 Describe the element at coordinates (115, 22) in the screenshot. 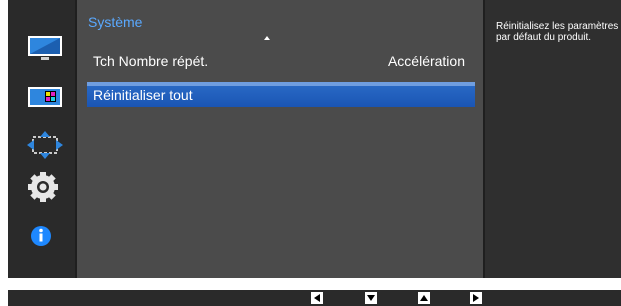

I see `menu-title: Système` at that location.